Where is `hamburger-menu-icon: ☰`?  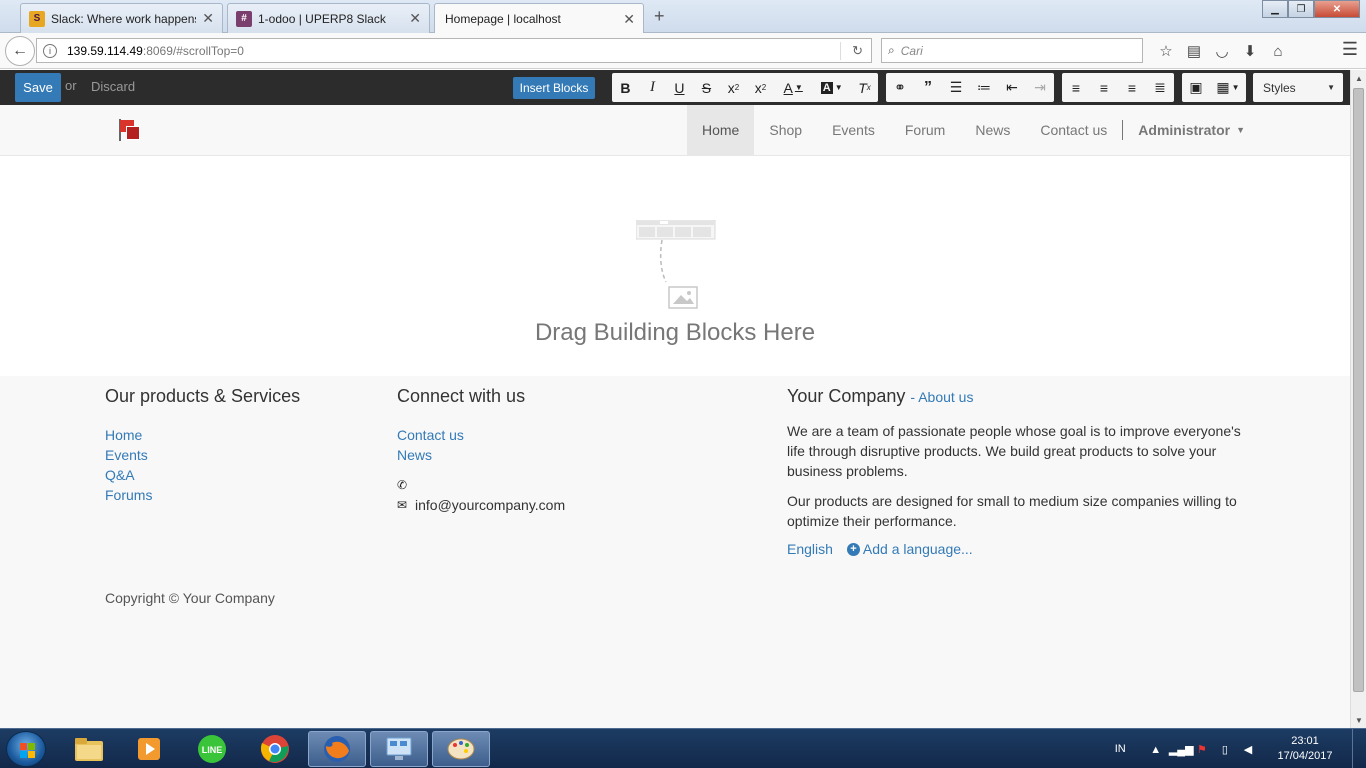 hamburger-menu-icon: ☰ is located at coordinates (1350, 49).